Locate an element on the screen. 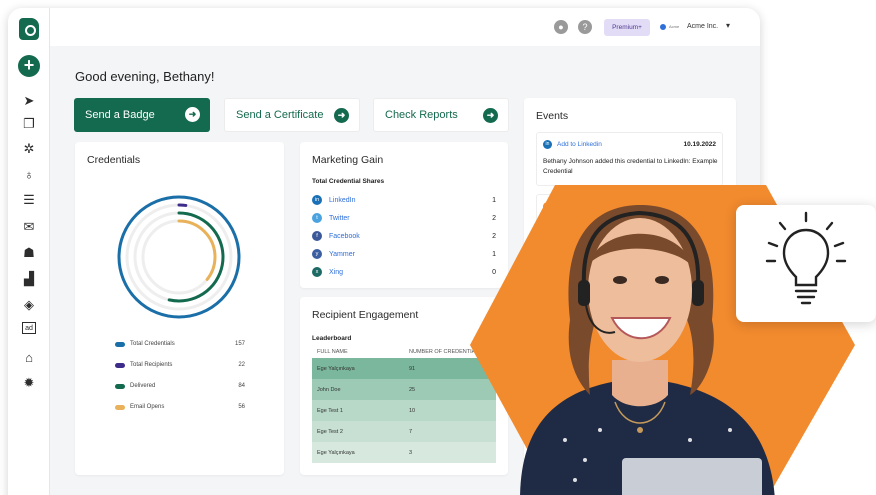 This screenshot has width=876, height=495. legend-value: 84 is located at coordinates (241, 386).